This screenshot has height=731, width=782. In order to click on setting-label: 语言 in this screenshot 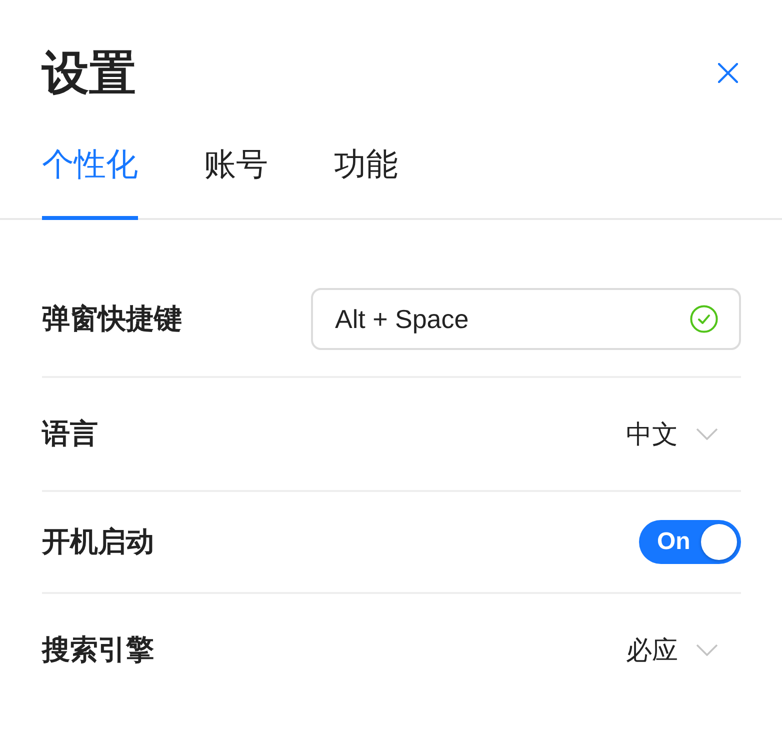, I will do `click(70, 434)`.